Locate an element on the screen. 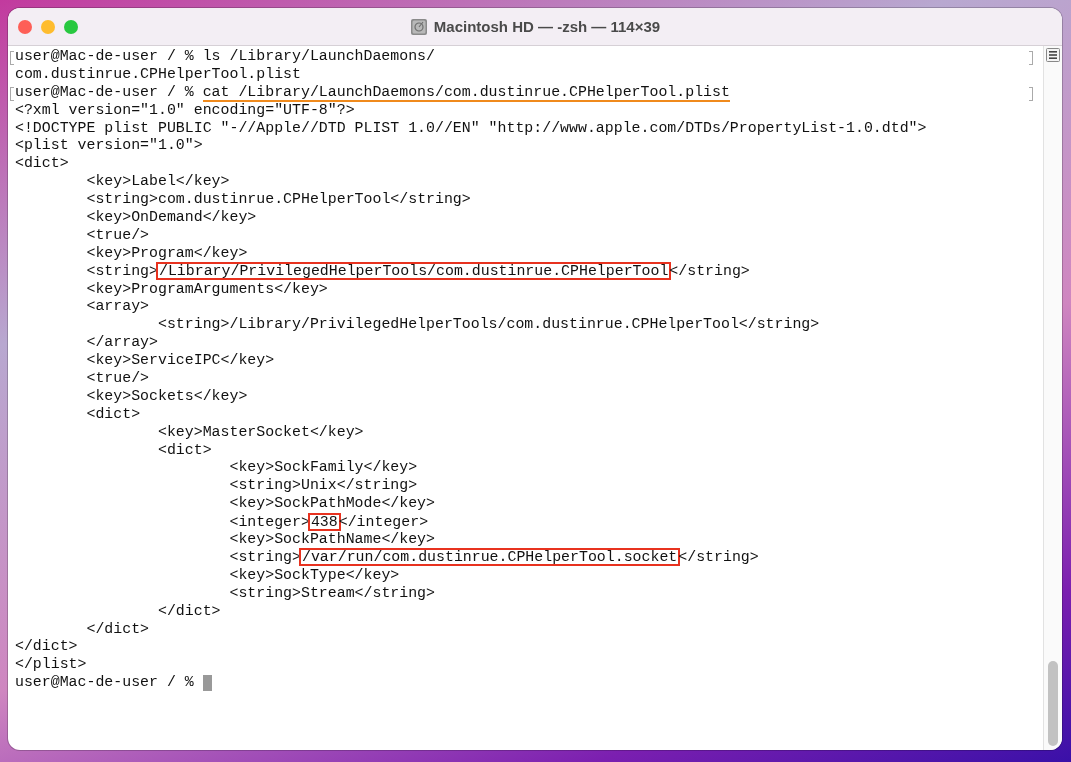 The width and height of the screenshot is (1071, 762). terminal-line: <key>OnDemand</key> is located at coordinates (171, 218).